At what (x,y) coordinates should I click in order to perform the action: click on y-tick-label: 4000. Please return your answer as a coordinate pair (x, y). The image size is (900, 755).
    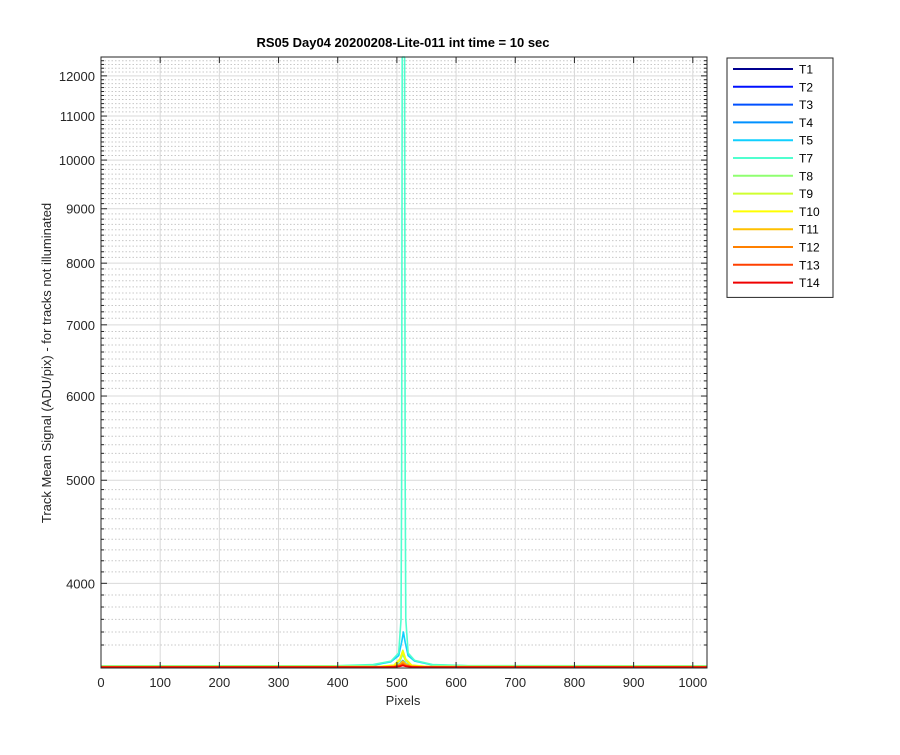
    Looking at the image, I should click on (80, 583).